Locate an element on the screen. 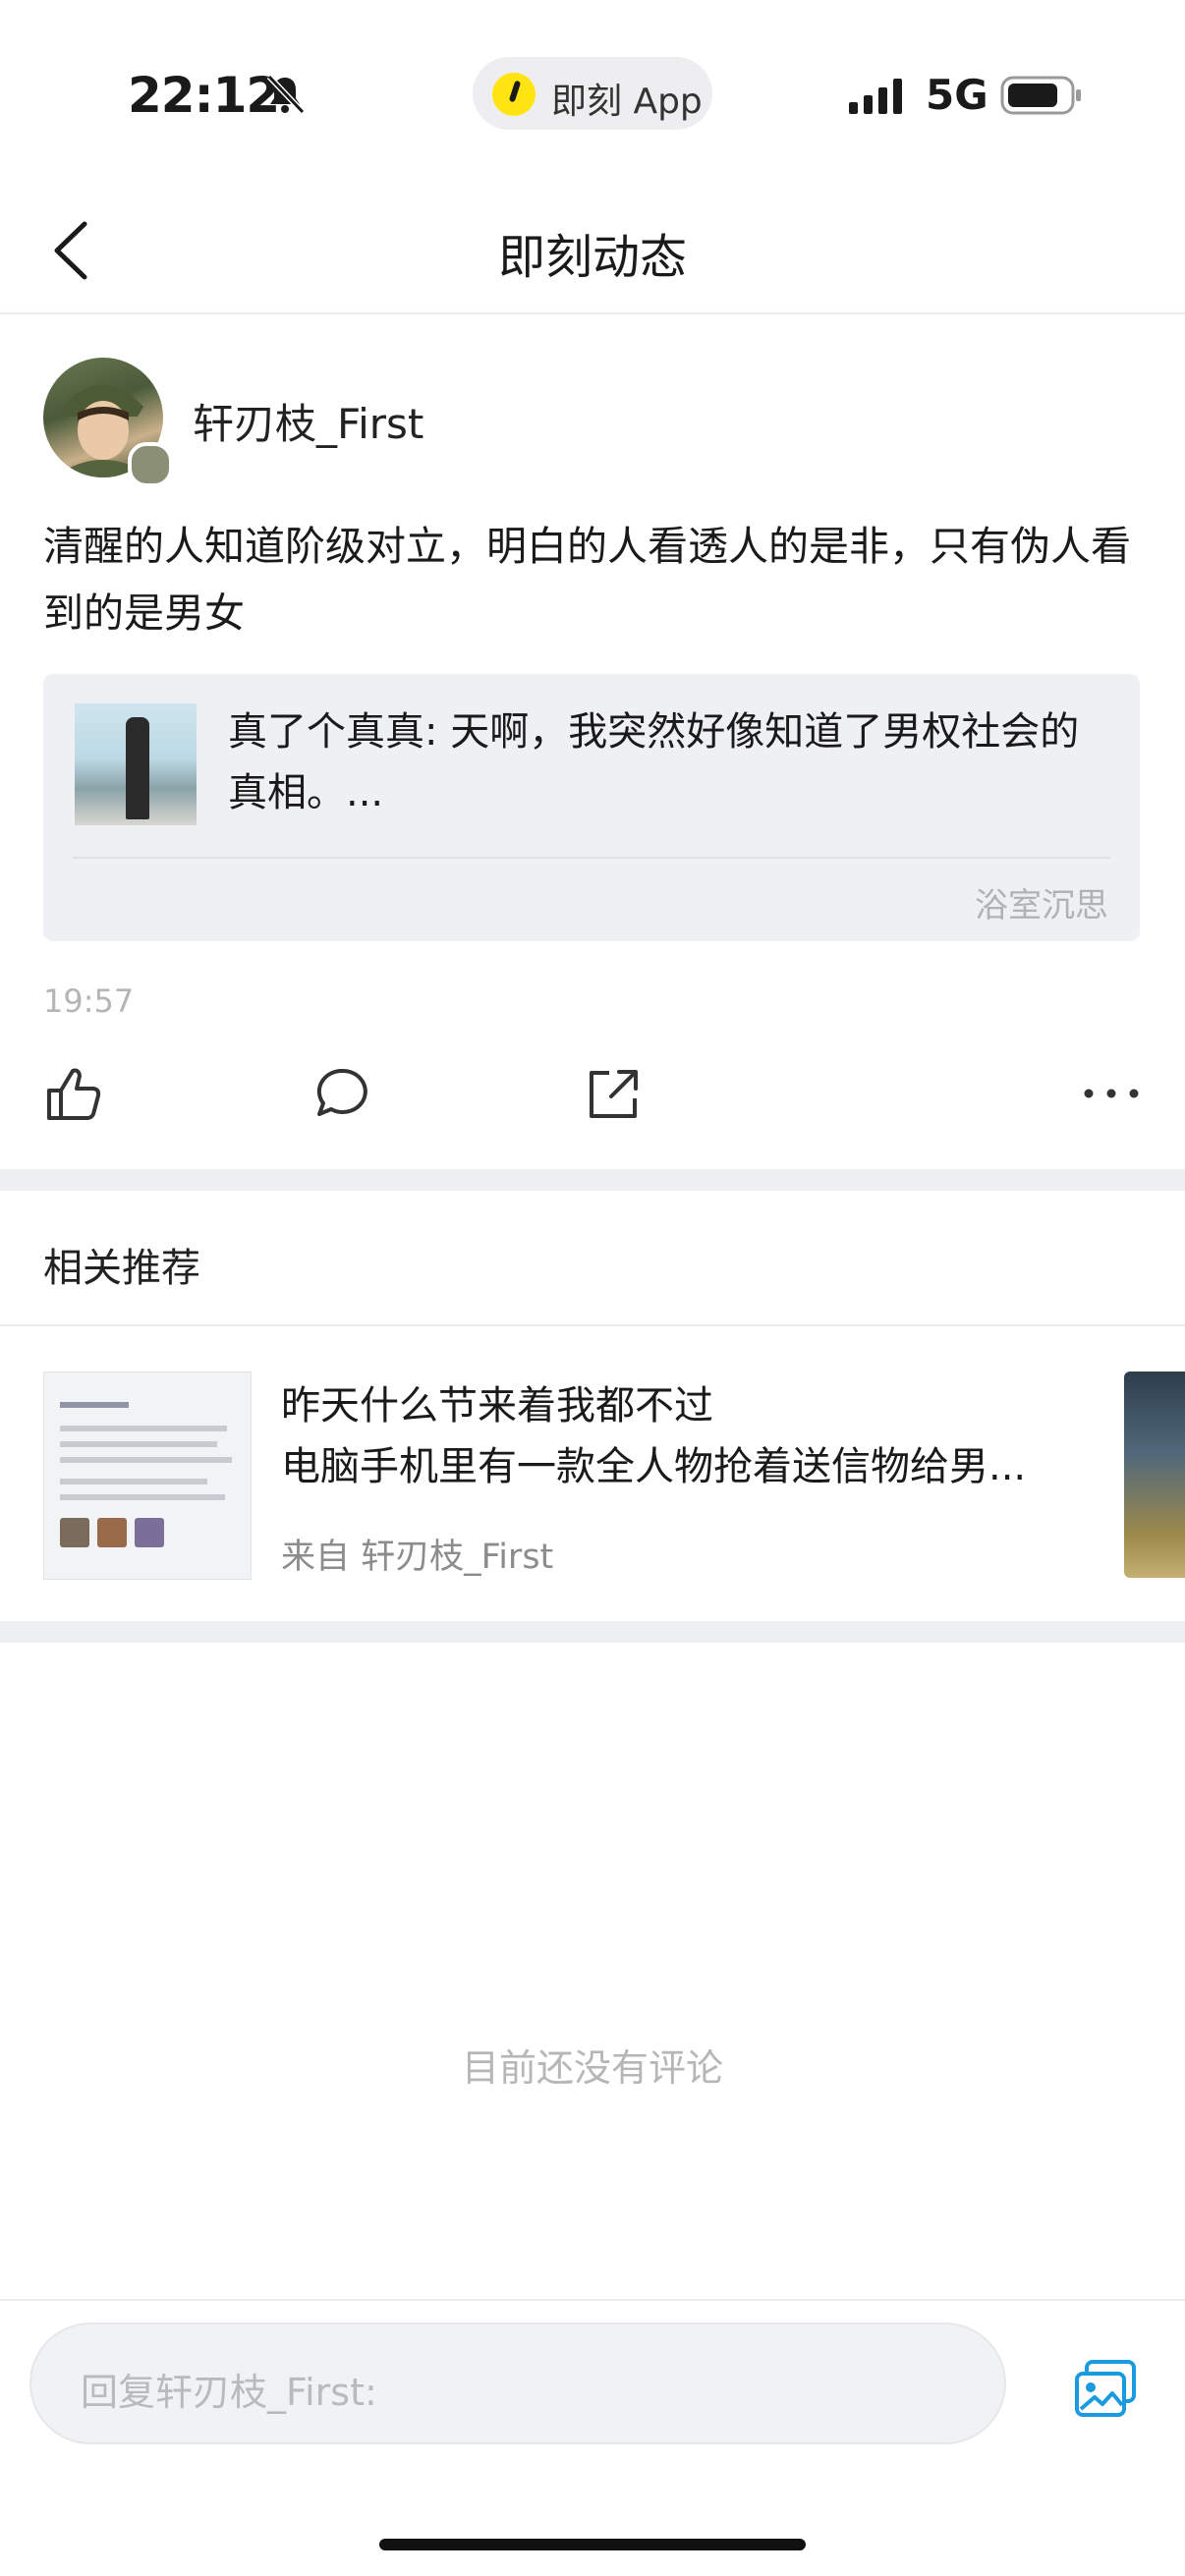 This screenshot has width=1185, height=2576. reply-placeholder: 回复轩刃枝_First: is located at coordinates (229, 2392).